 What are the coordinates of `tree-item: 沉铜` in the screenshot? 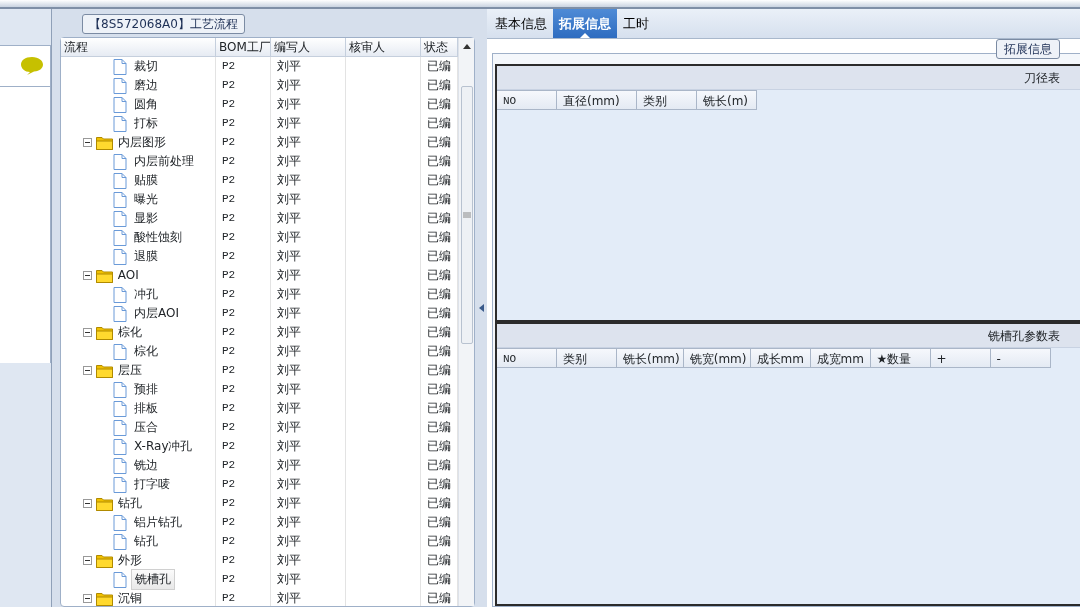 It's located at (129, 597).